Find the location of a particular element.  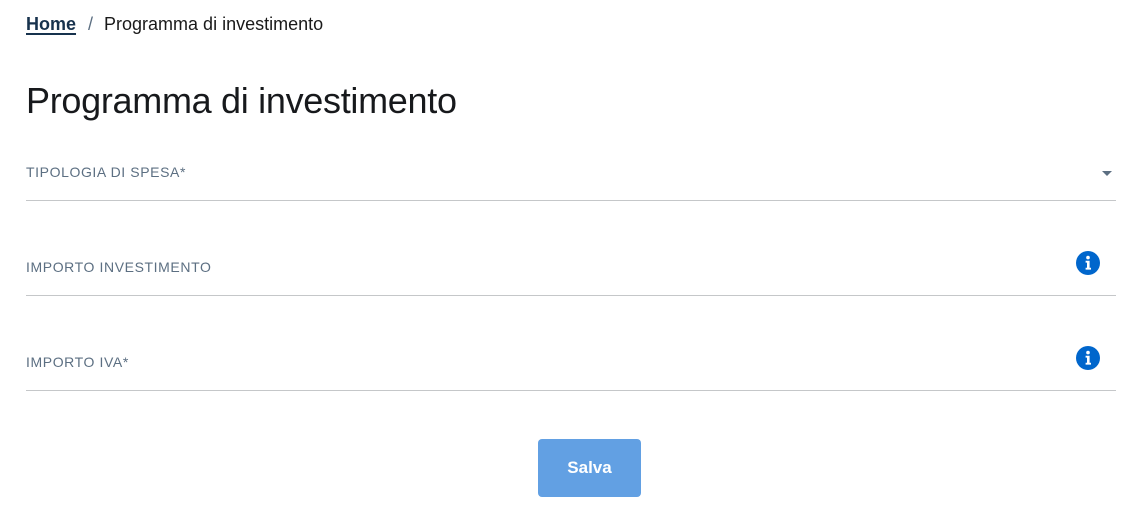

importo-investimento-field: IMPORTO INVESTIMENTO is located at coordinates (571, 266).